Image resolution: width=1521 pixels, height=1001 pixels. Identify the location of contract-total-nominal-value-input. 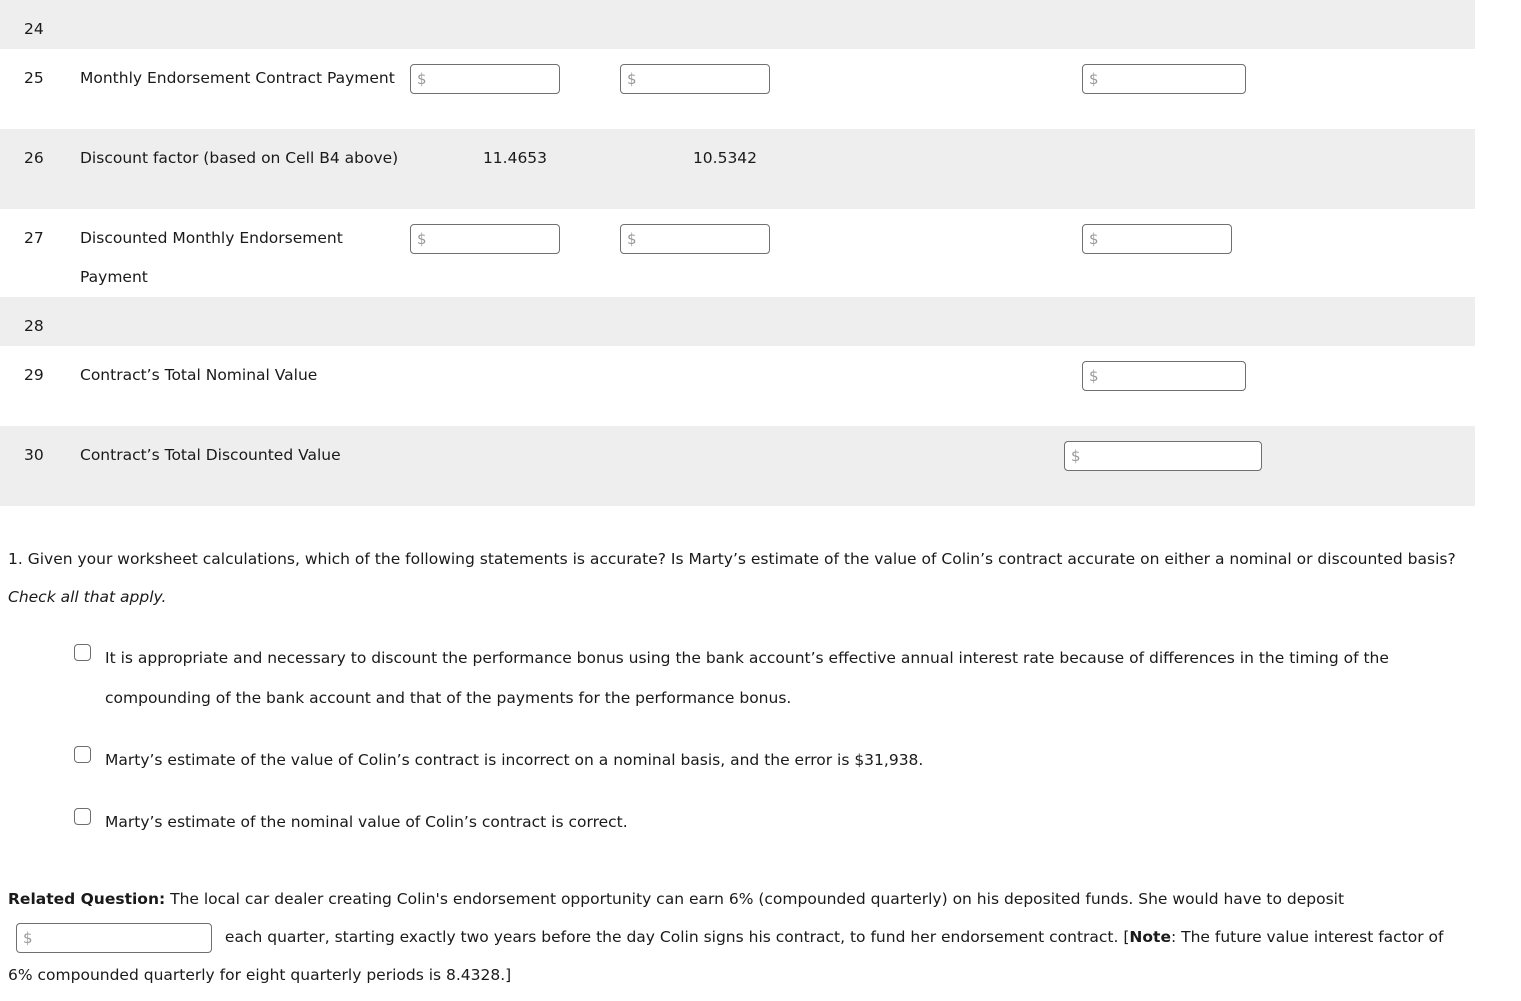
(1164, 375).